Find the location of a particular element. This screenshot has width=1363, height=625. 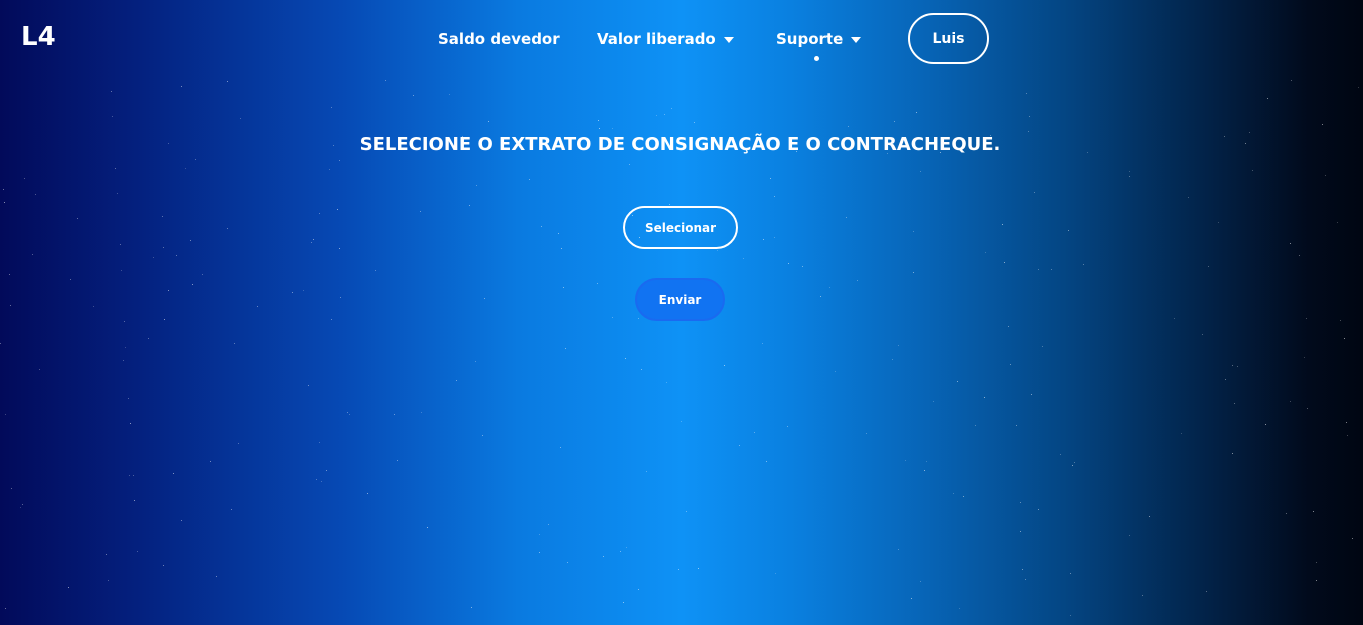

nav-item-saldo-devedor: Saldo devedor is located at coordinates (499, 39).